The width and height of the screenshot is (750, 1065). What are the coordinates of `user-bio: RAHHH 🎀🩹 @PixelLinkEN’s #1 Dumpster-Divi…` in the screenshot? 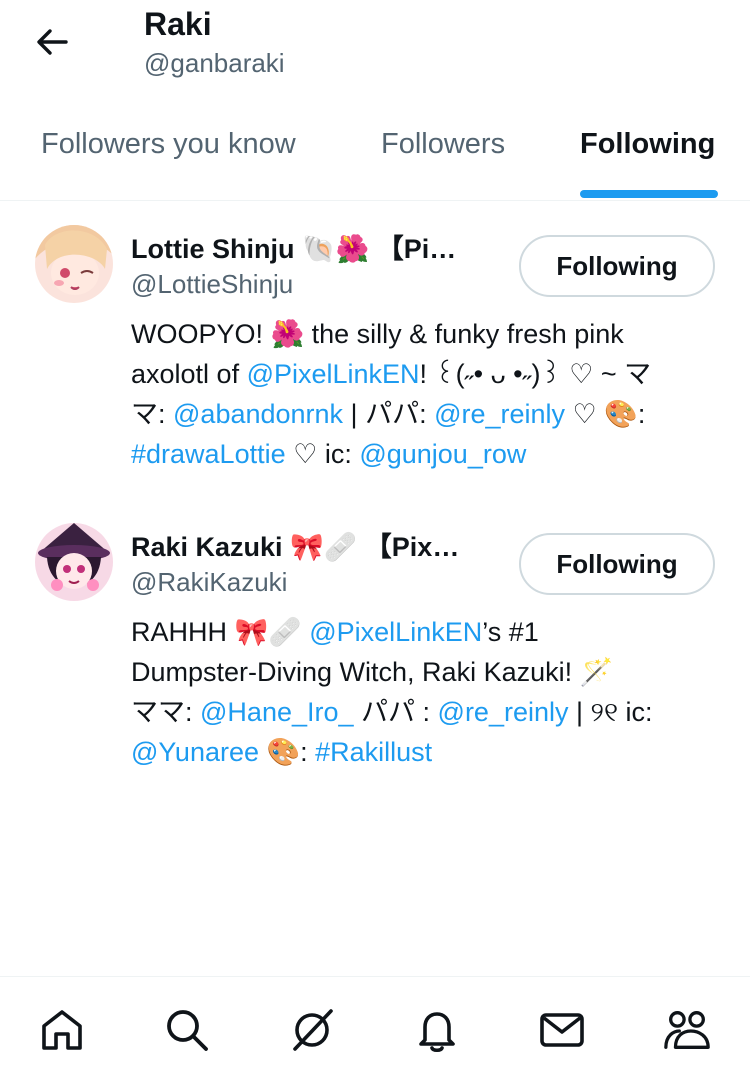 It's located at (421, 692).